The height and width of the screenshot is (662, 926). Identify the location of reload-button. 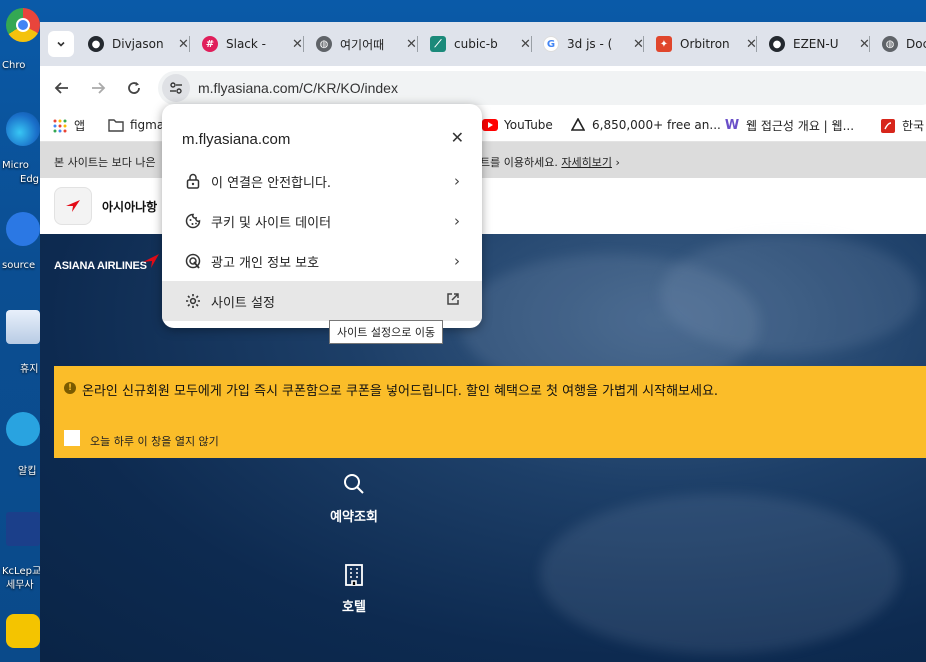
(134, 88).